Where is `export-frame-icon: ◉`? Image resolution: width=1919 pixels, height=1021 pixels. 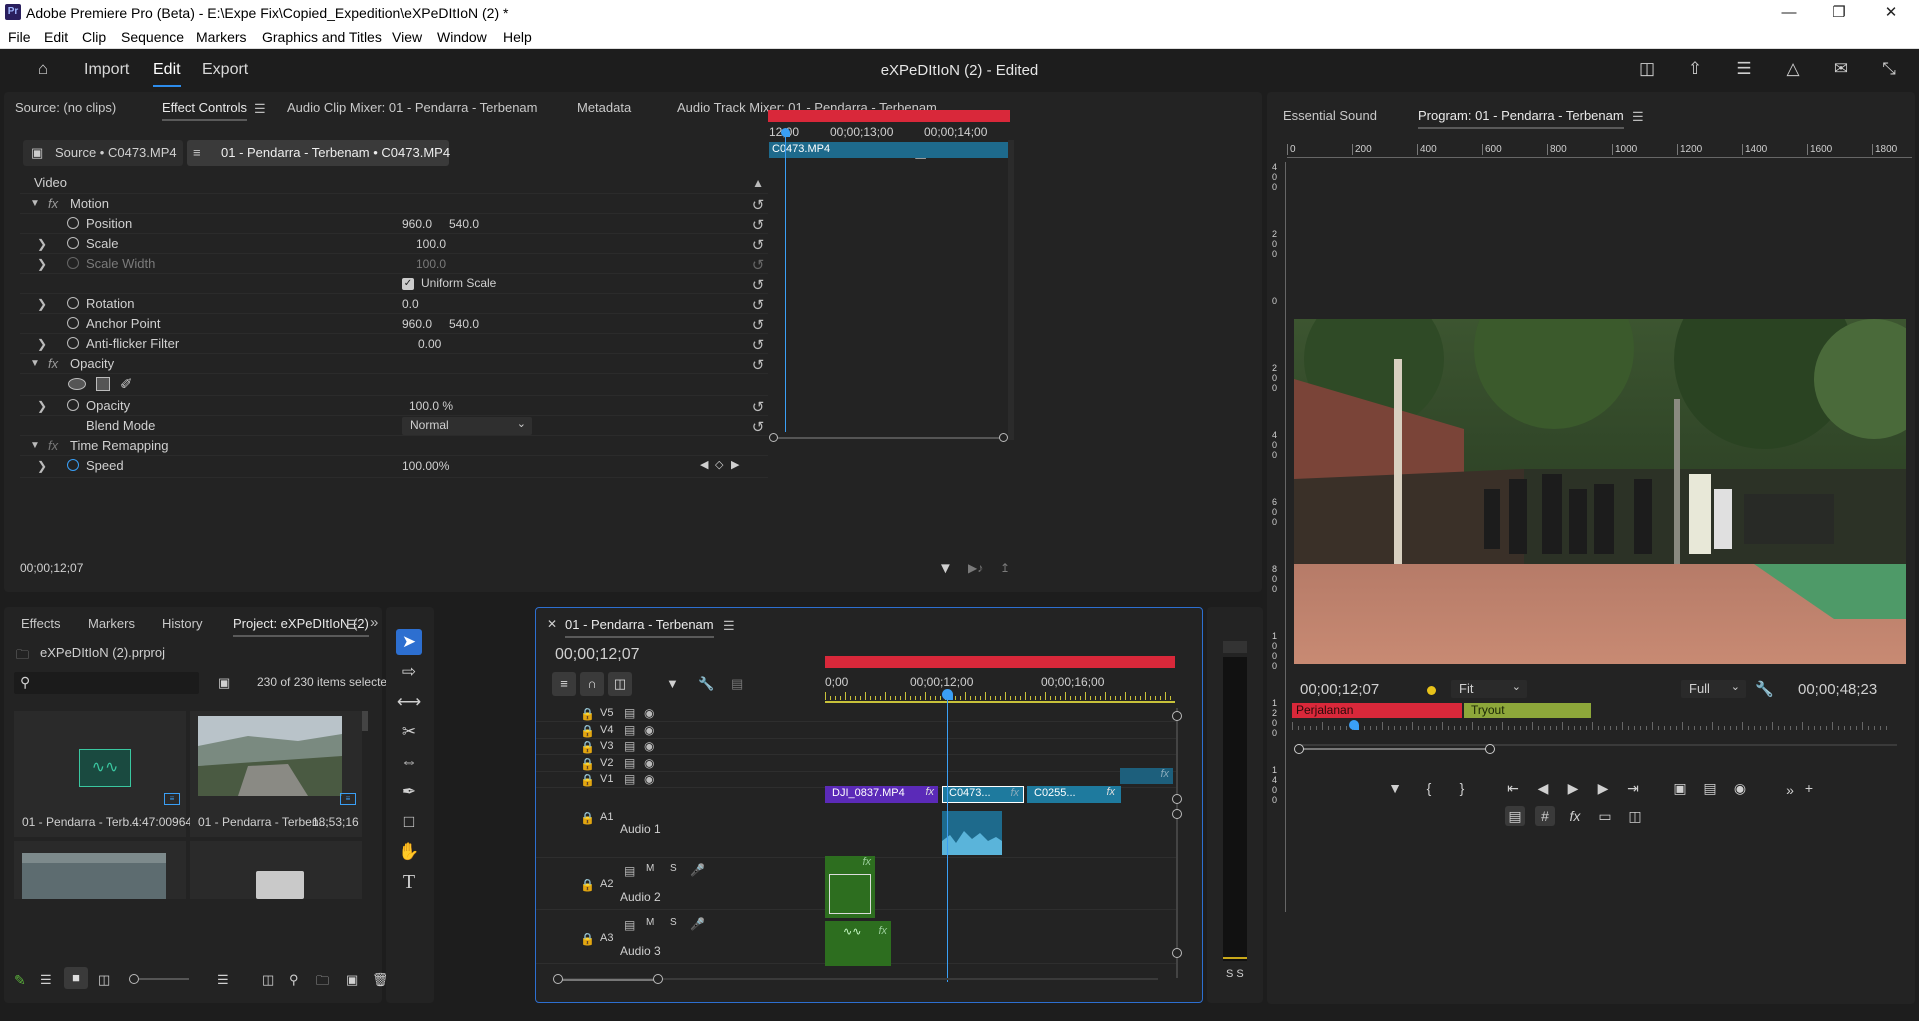 export-frame-icon: ◉ is located at coordinates (1740, 788).